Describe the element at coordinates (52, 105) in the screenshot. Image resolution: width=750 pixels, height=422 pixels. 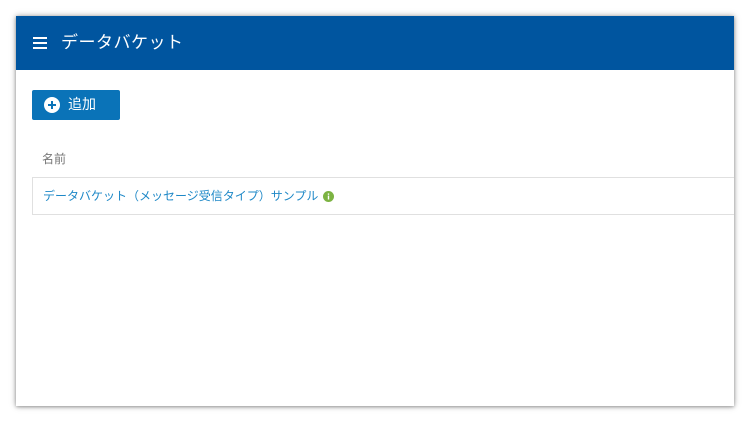
I see `plus-circle-icon` at that location.